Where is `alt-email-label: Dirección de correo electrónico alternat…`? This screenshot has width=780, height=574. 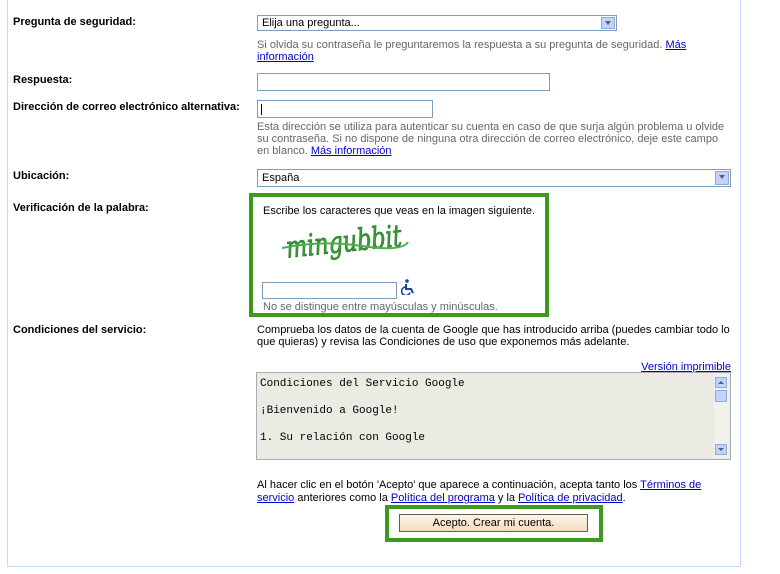 alt-email-label: Dirección de correo electrónico alternat… is located at coordinates (126, 107).